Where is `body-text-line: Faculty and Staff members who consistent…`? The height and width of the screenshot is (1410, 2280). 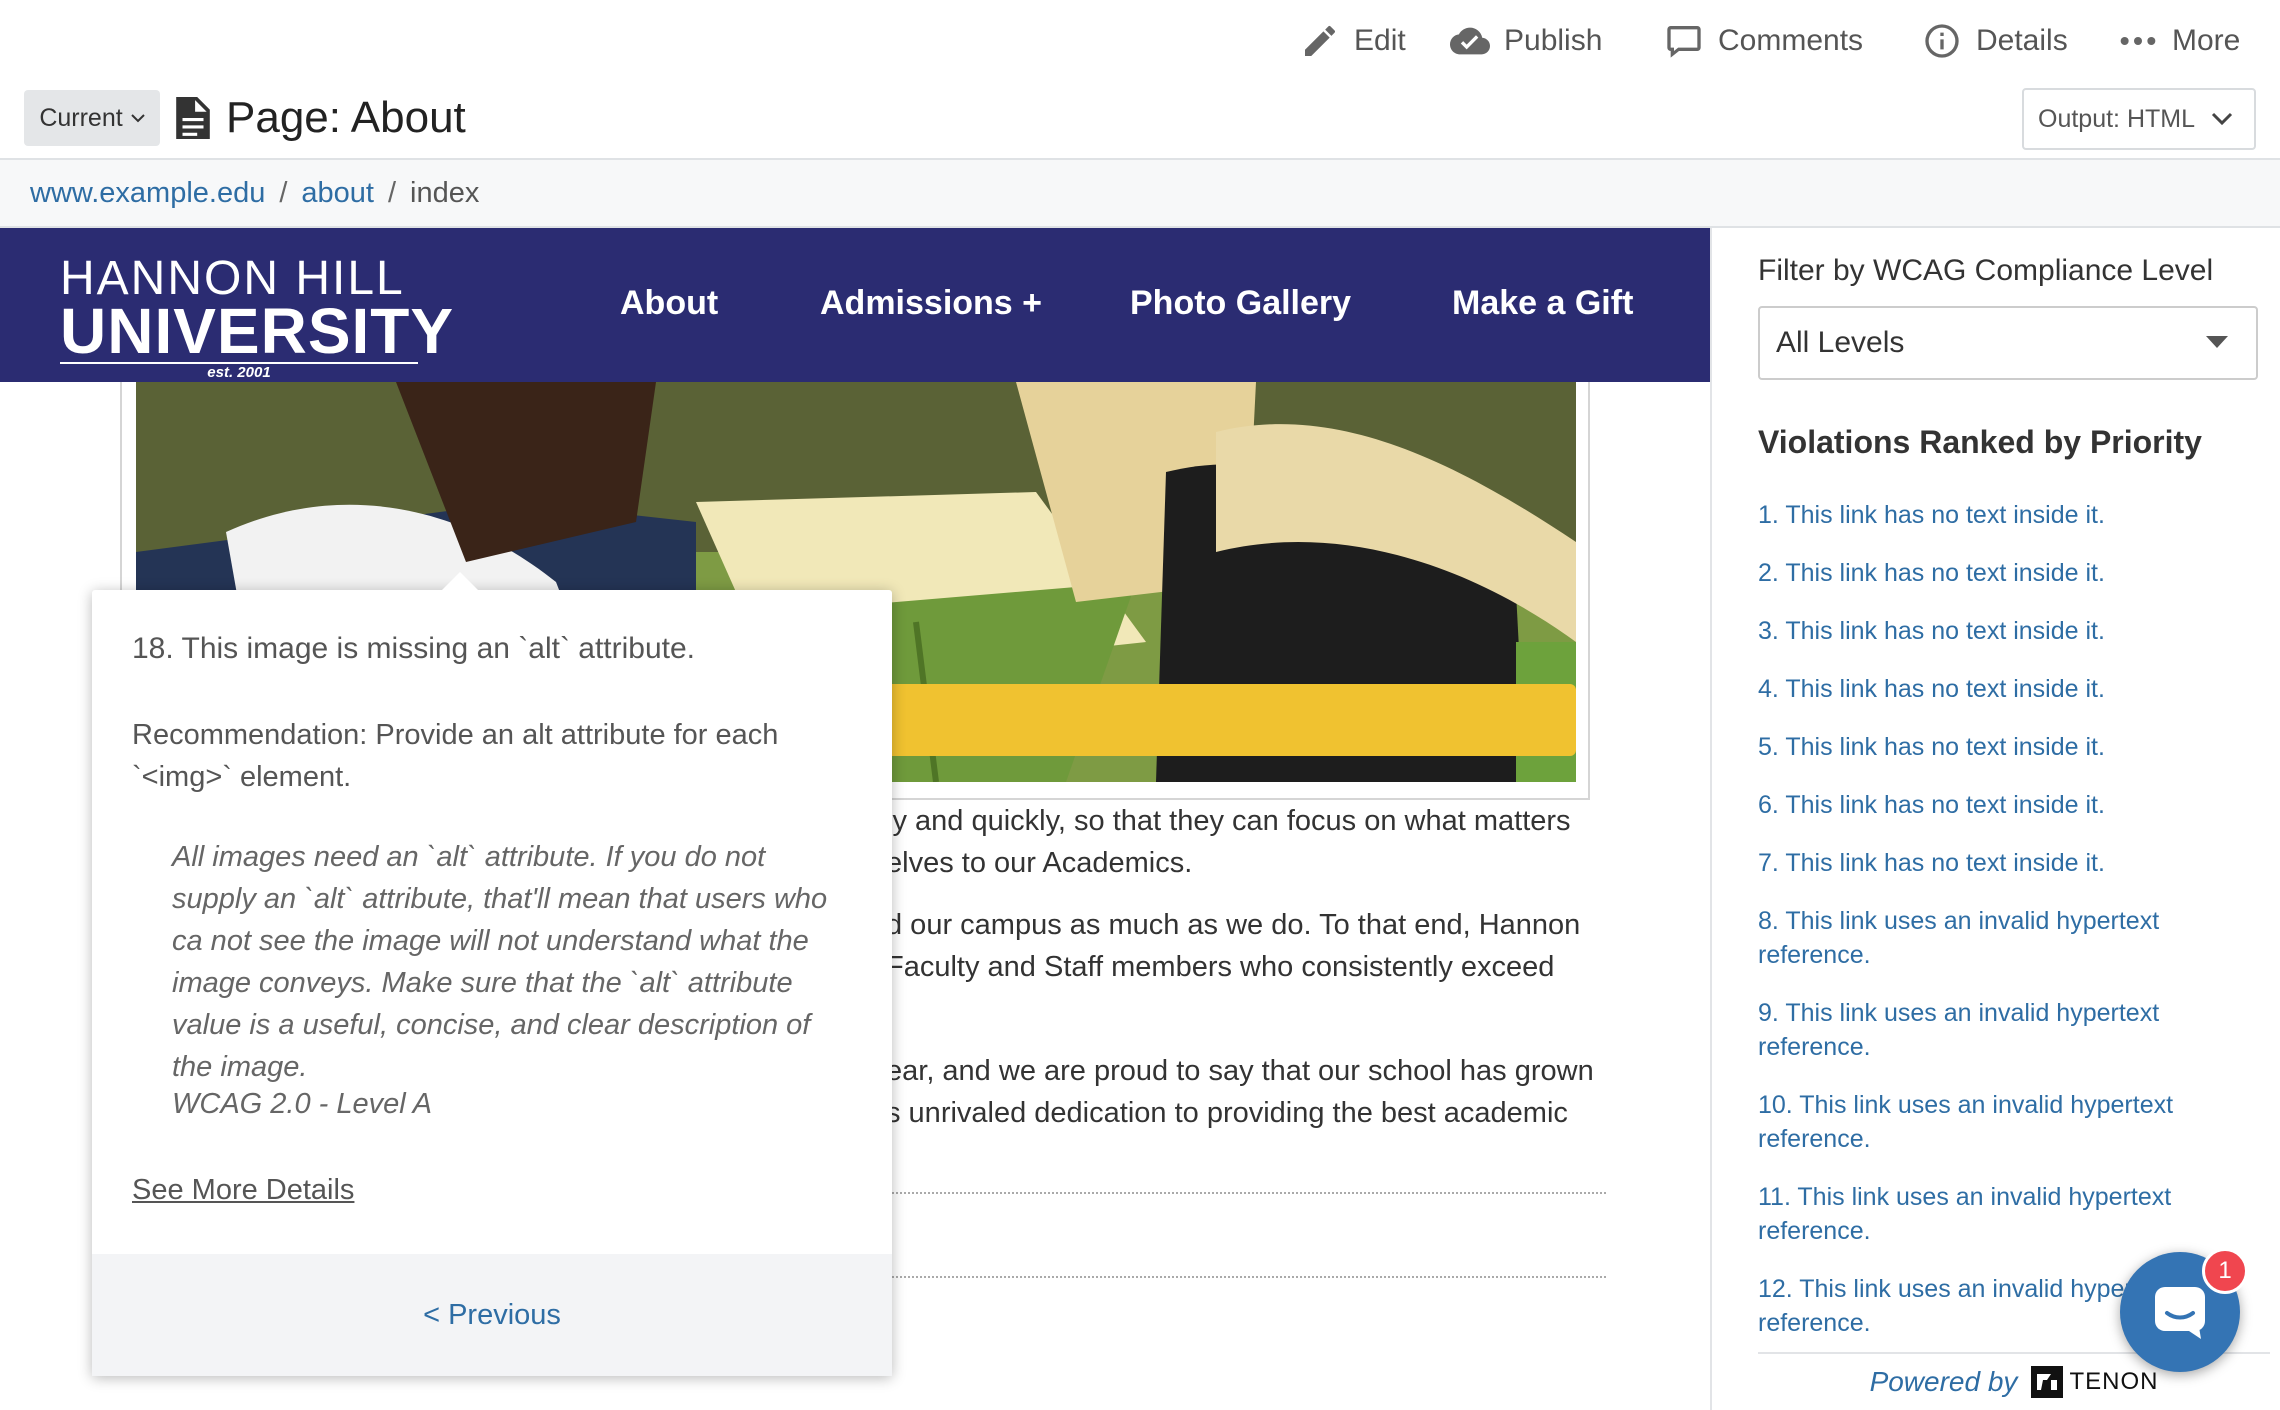 body-text-line: Faculty and Staff members who consistent… is located at coordinates (1220, 967).